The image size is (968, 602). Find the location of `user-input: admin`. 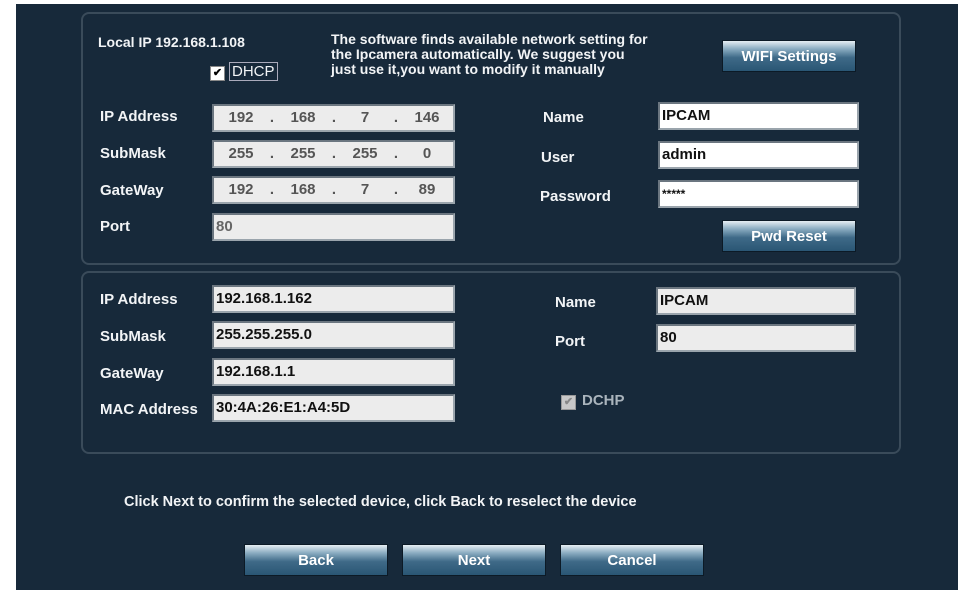

user-input: admin is located at coordinates (758, 155).